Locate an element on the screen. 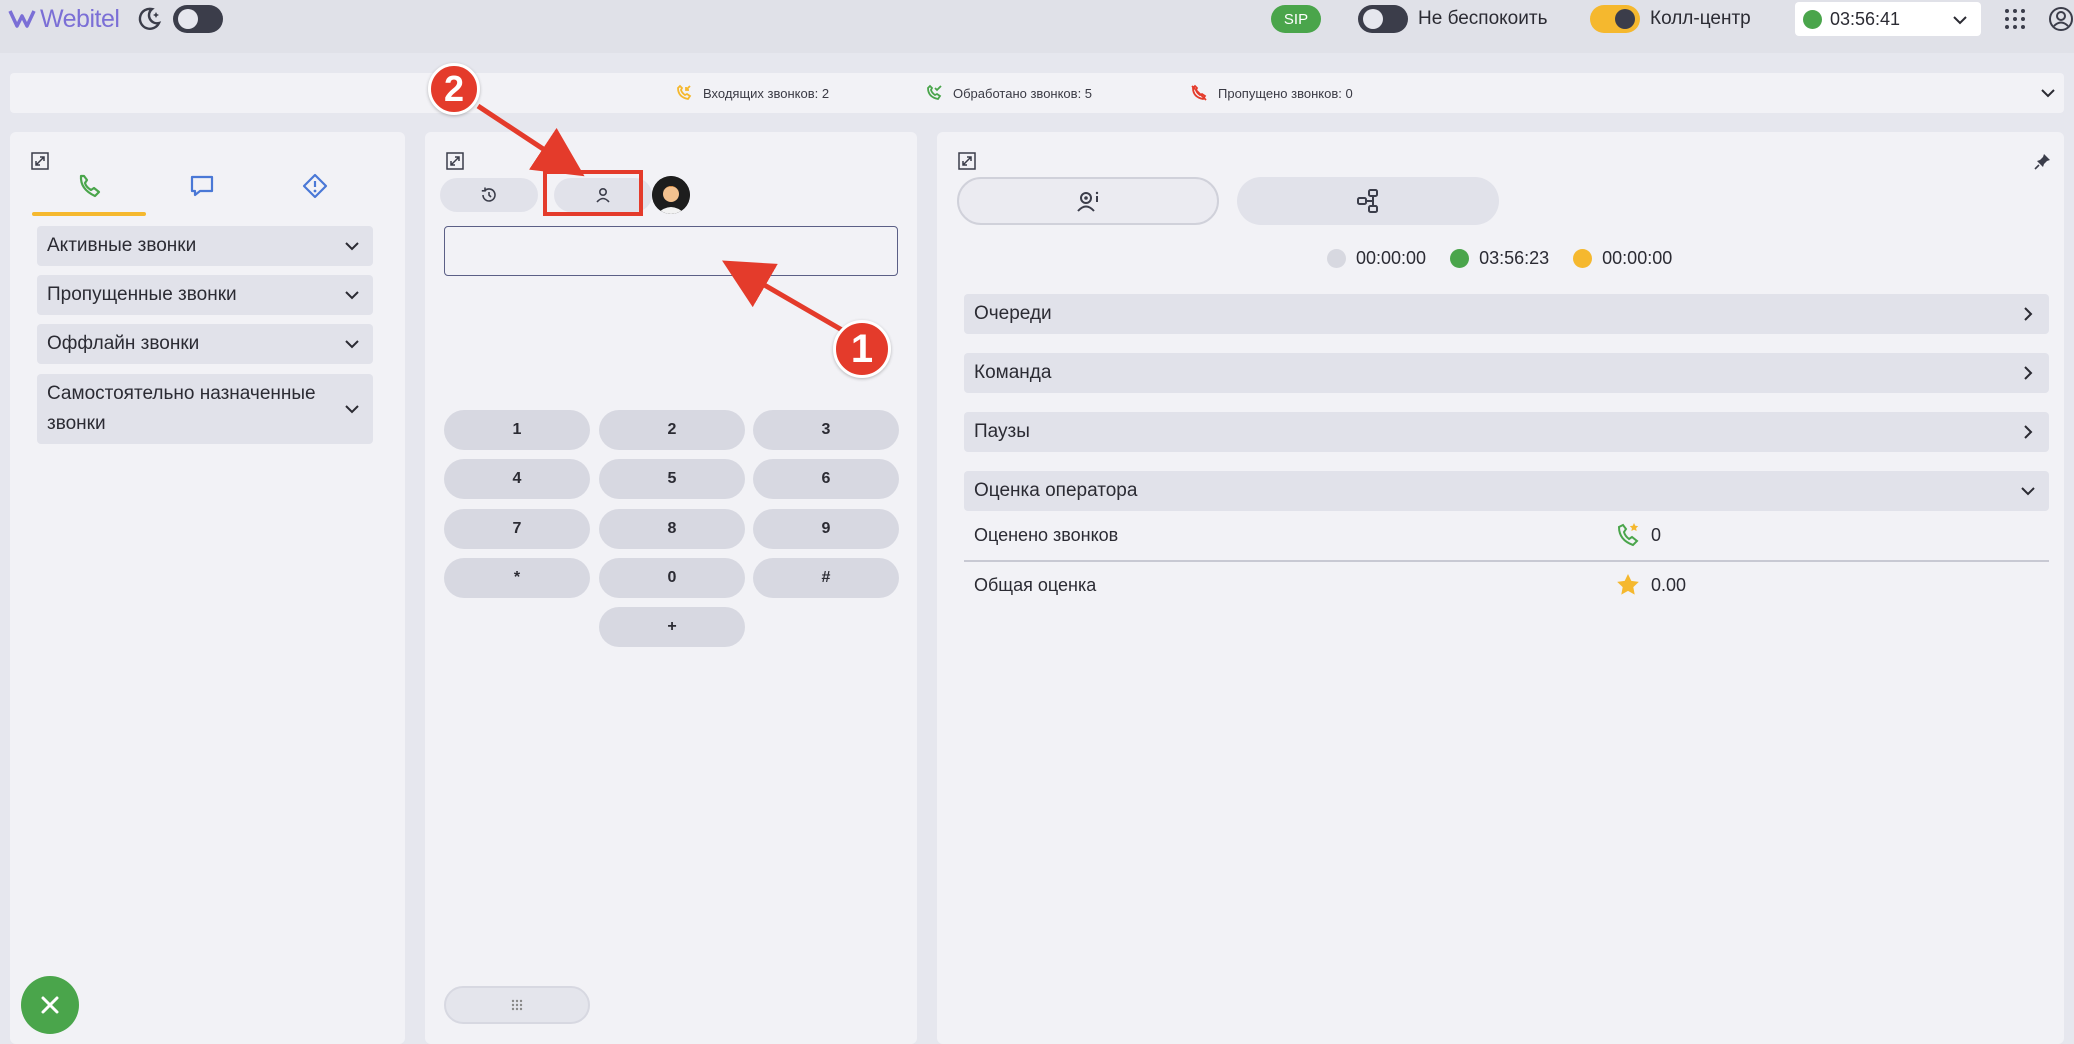  dial-key-hash: # is located at coordinates (826, 578).